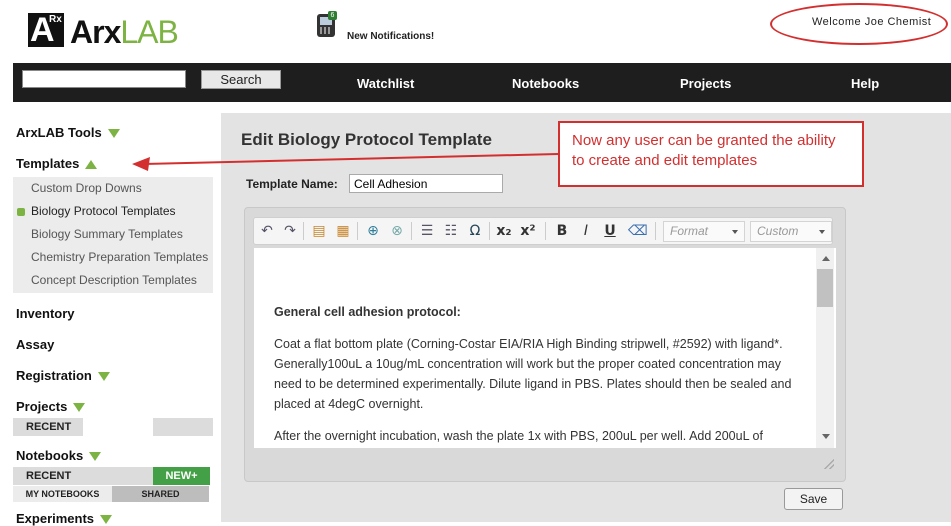 Image resolution: width=951 pixels, height=526 pixels. I want to click on arxlab-logo-text: ArxLAB, so click(124, 32).